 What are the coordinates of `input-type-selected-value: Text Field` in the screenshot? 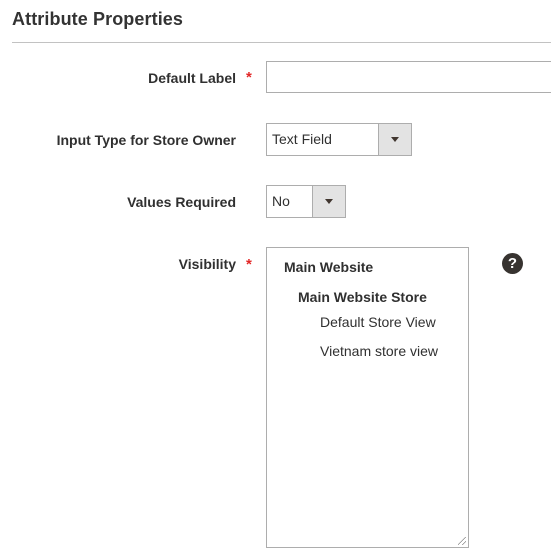 It's located at (302, 139).